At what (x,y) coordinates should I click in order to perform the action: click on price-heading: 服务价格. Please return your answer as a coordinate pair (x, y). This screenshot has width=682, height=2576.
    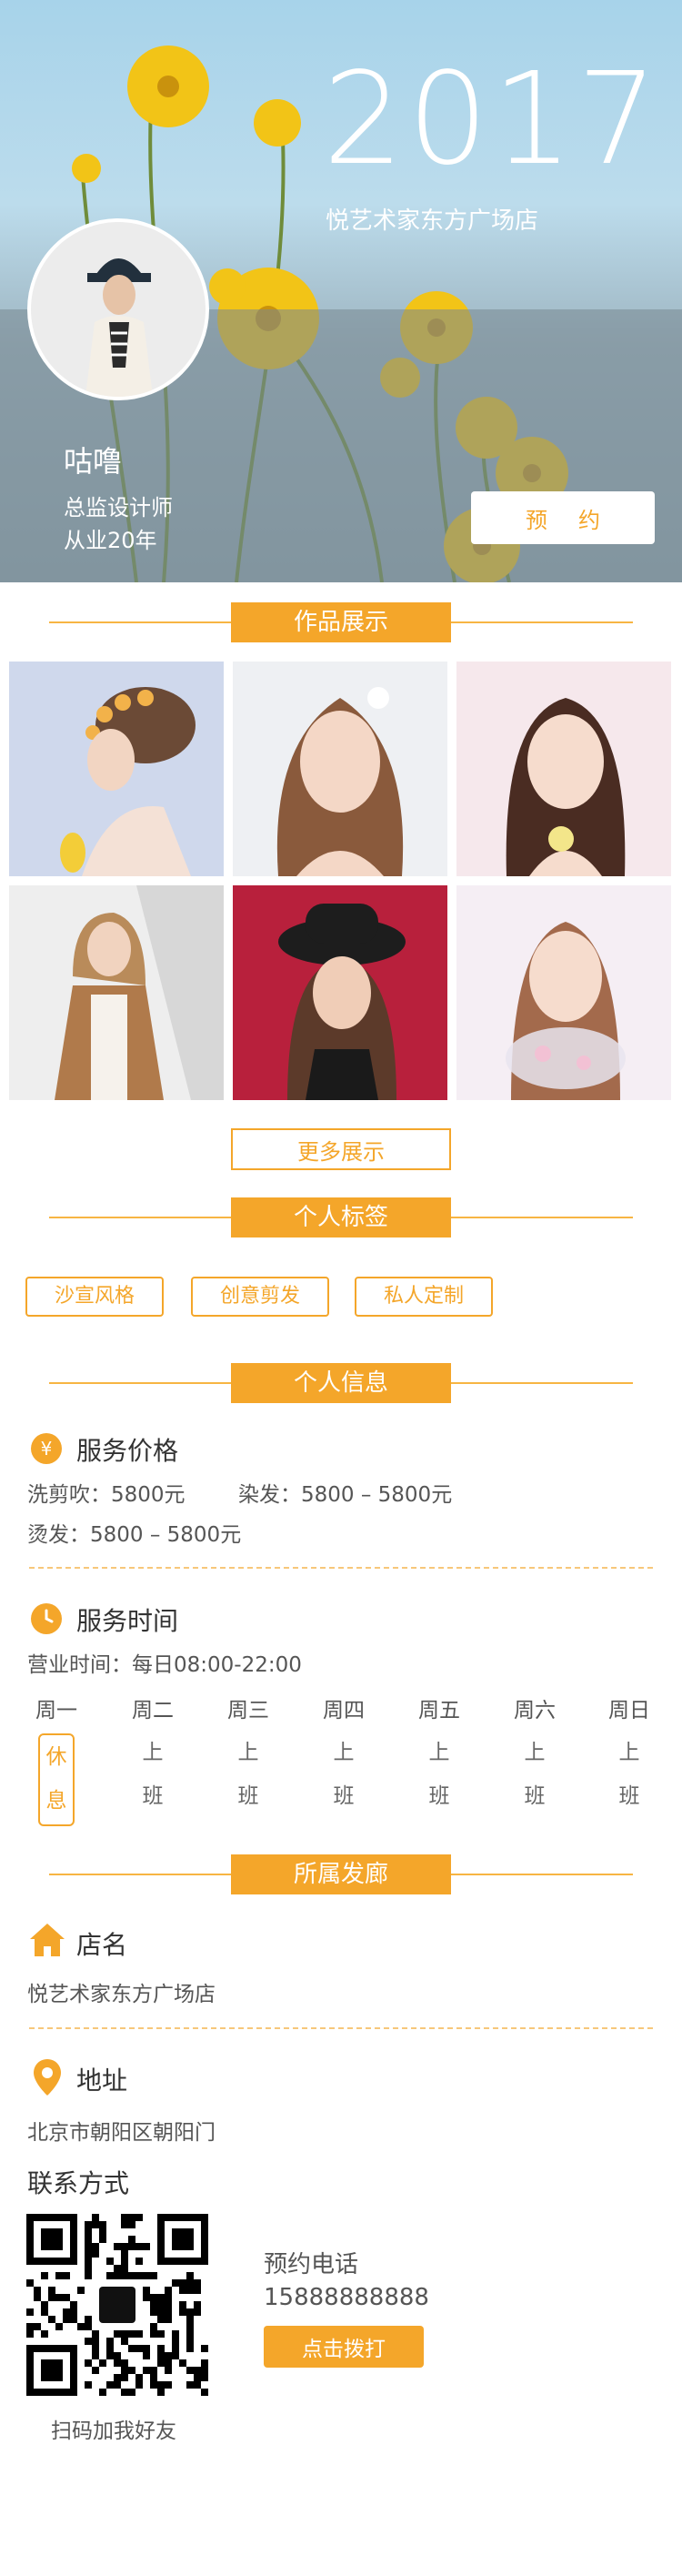
    Looking at the image, I should click on (127, 1451).